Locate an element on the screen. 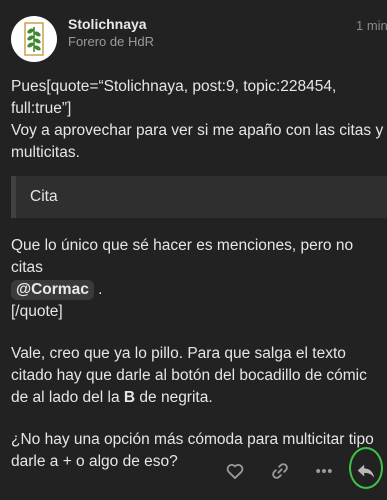 This screenshot has width=387, height=500. copy-link-button is located at coordinates (280, 471).